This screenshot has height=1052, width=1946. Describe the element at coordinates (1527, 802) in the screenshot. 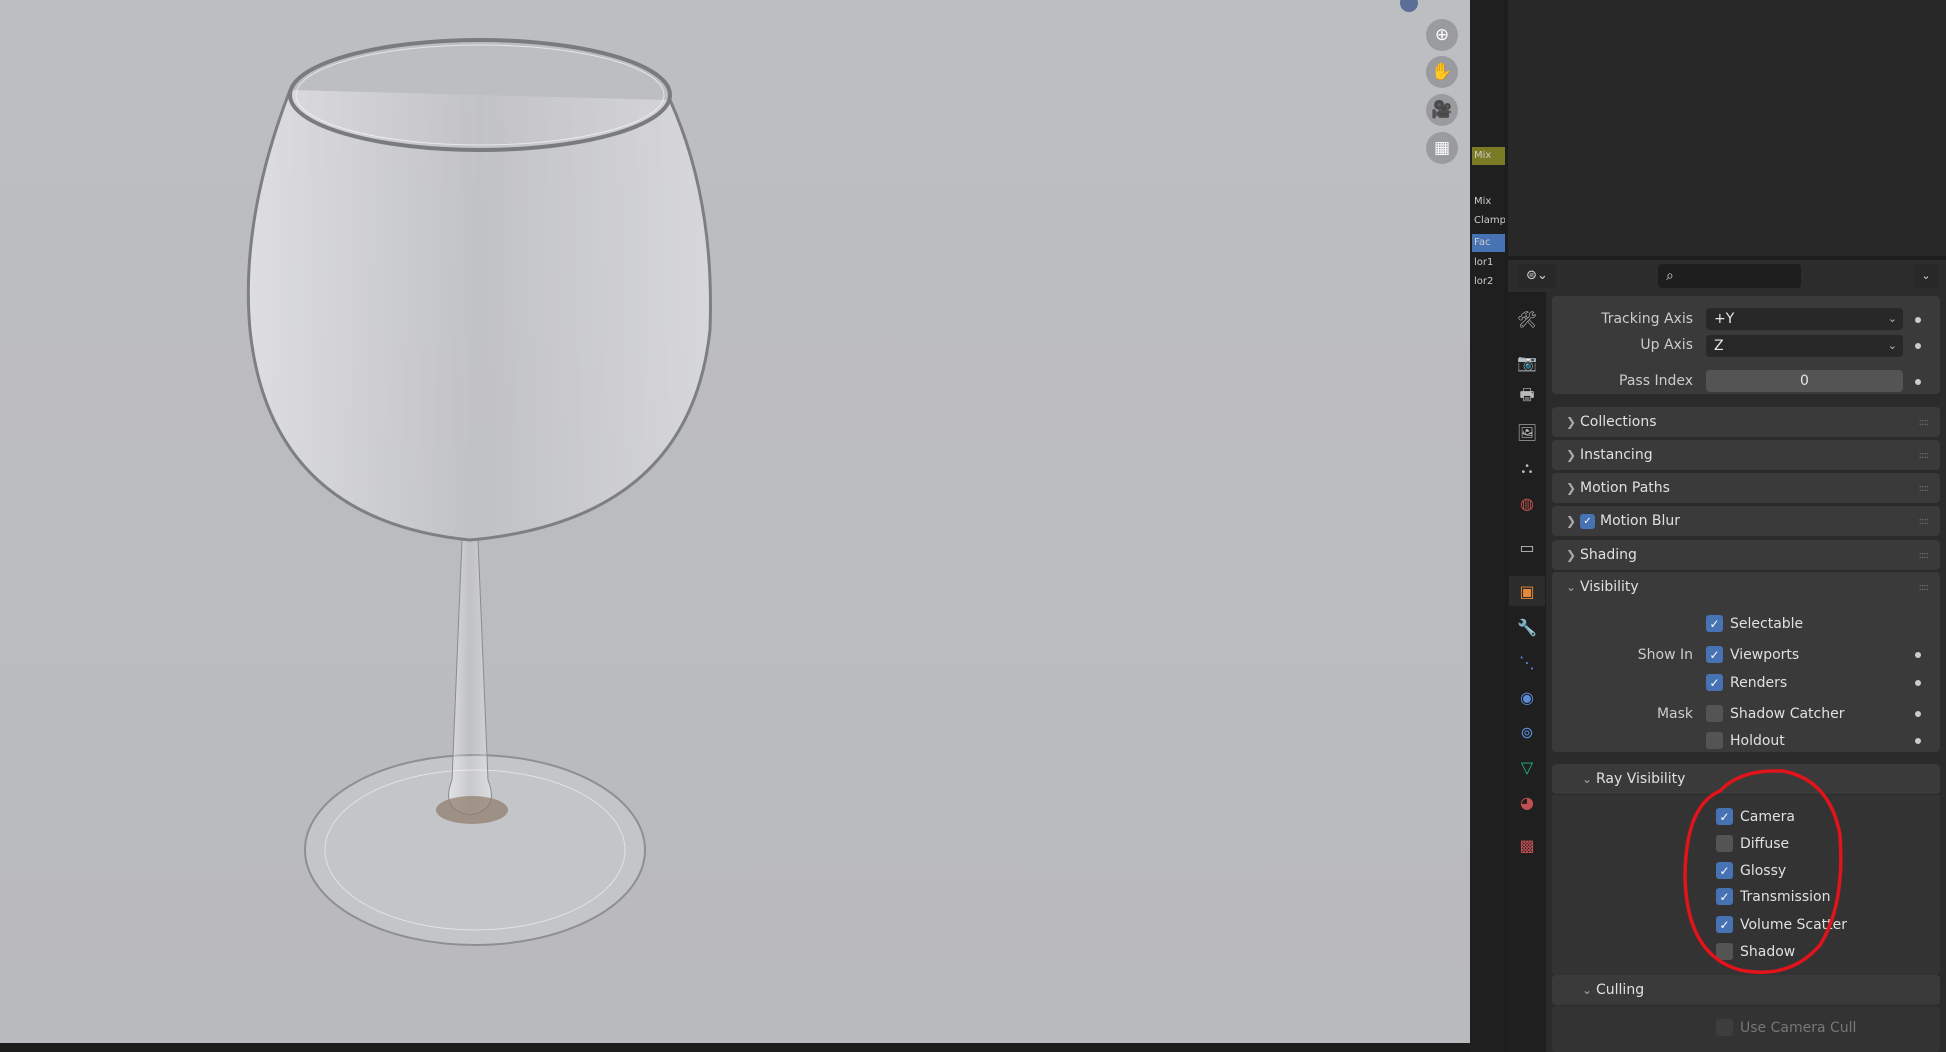

I see `material-tab-icon: ◕` at that location.